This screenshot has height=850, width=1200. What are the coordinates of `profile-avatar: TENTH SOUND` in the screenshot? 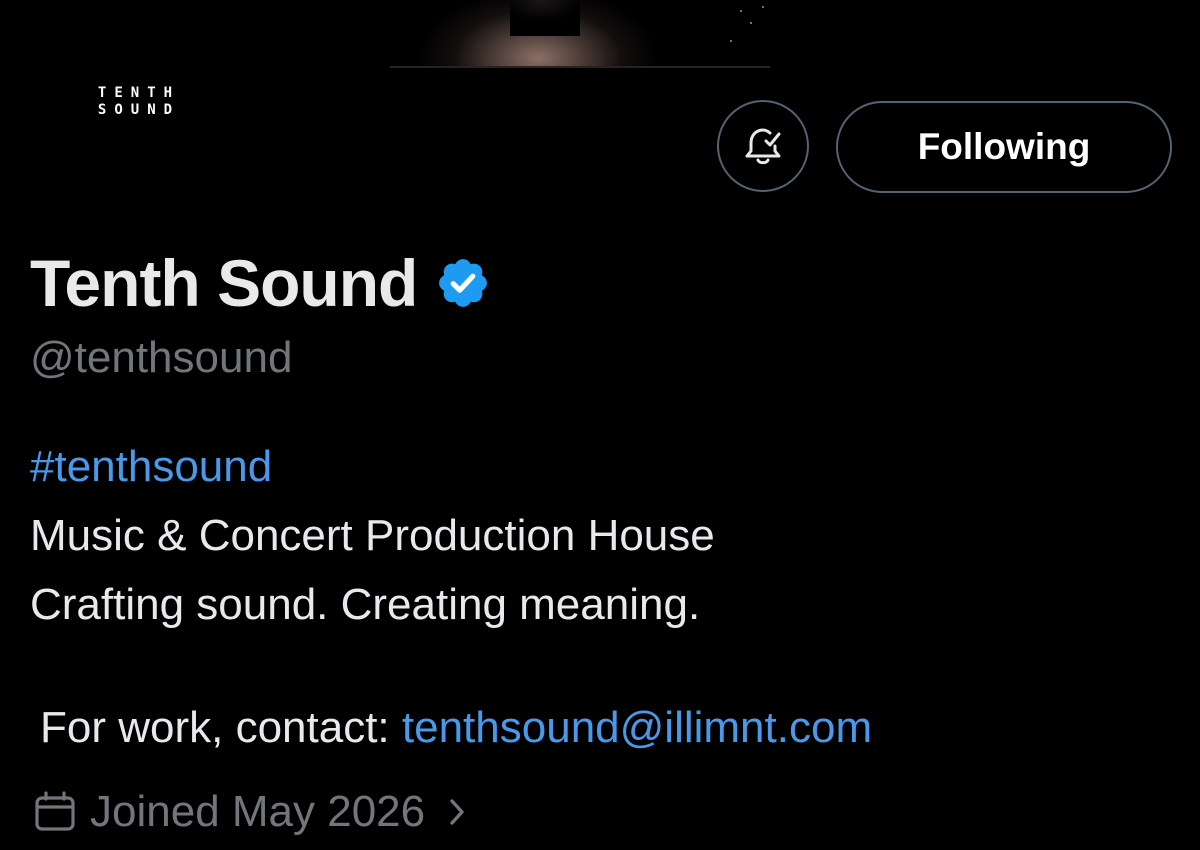 It's located at (135, 102).